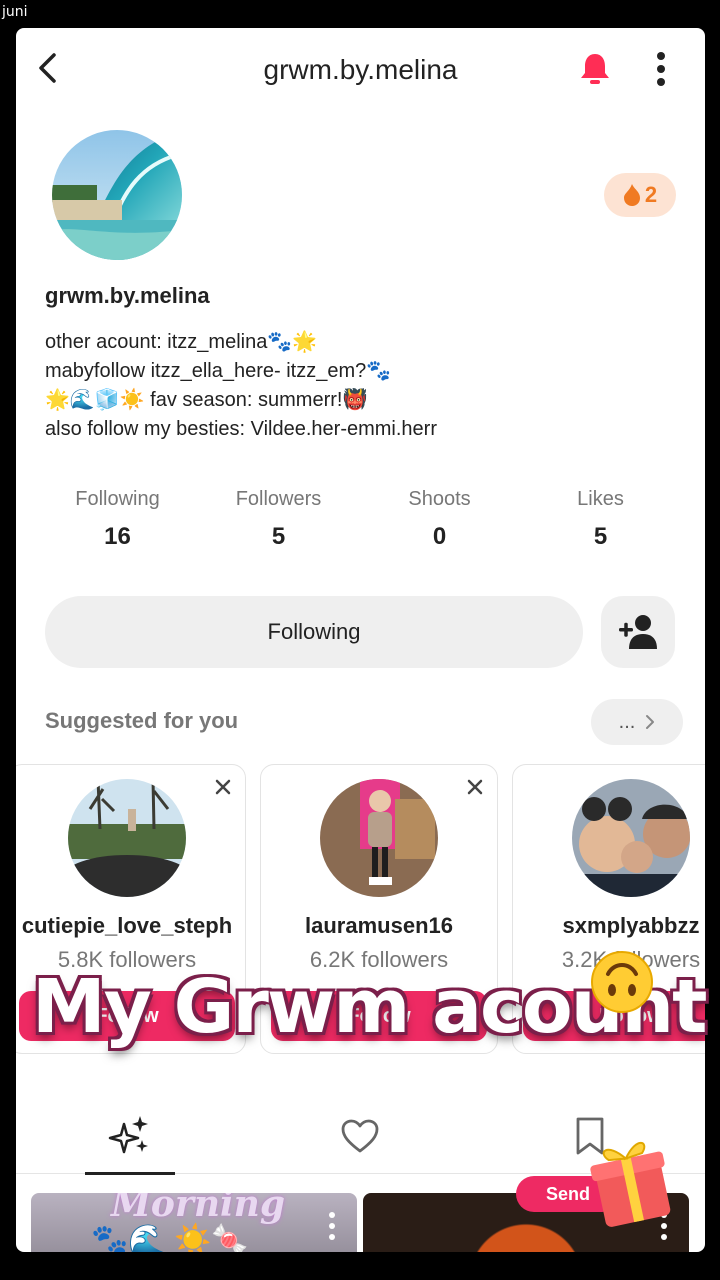  What do you see at coordinates (600, 519) in the screenshot?
I see `stat-likes: Likes 5` at bounding box center [600, 519].